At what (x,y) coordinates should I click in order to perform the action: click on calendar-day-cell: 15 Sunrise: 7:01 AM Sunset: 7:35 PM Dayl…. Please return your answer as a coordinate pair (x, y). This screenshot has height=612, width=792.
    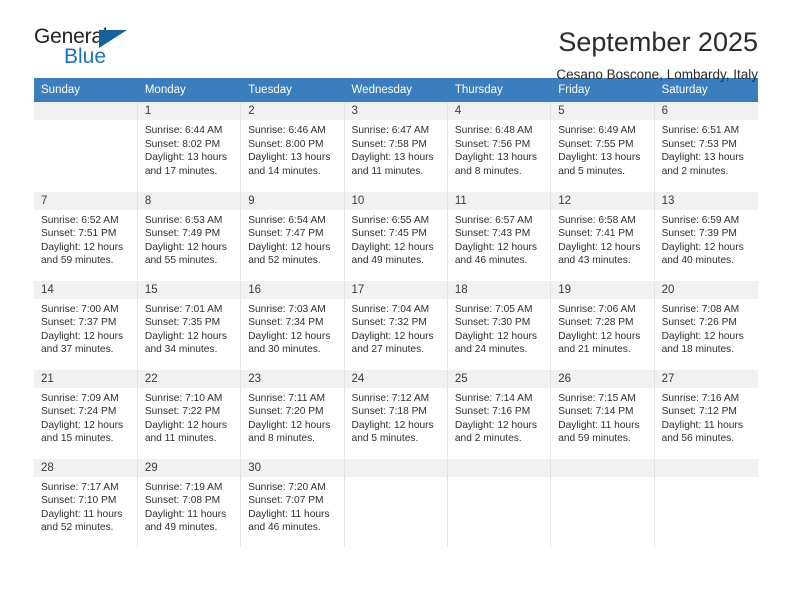
    Looking at the image, I should click on (189, 324).